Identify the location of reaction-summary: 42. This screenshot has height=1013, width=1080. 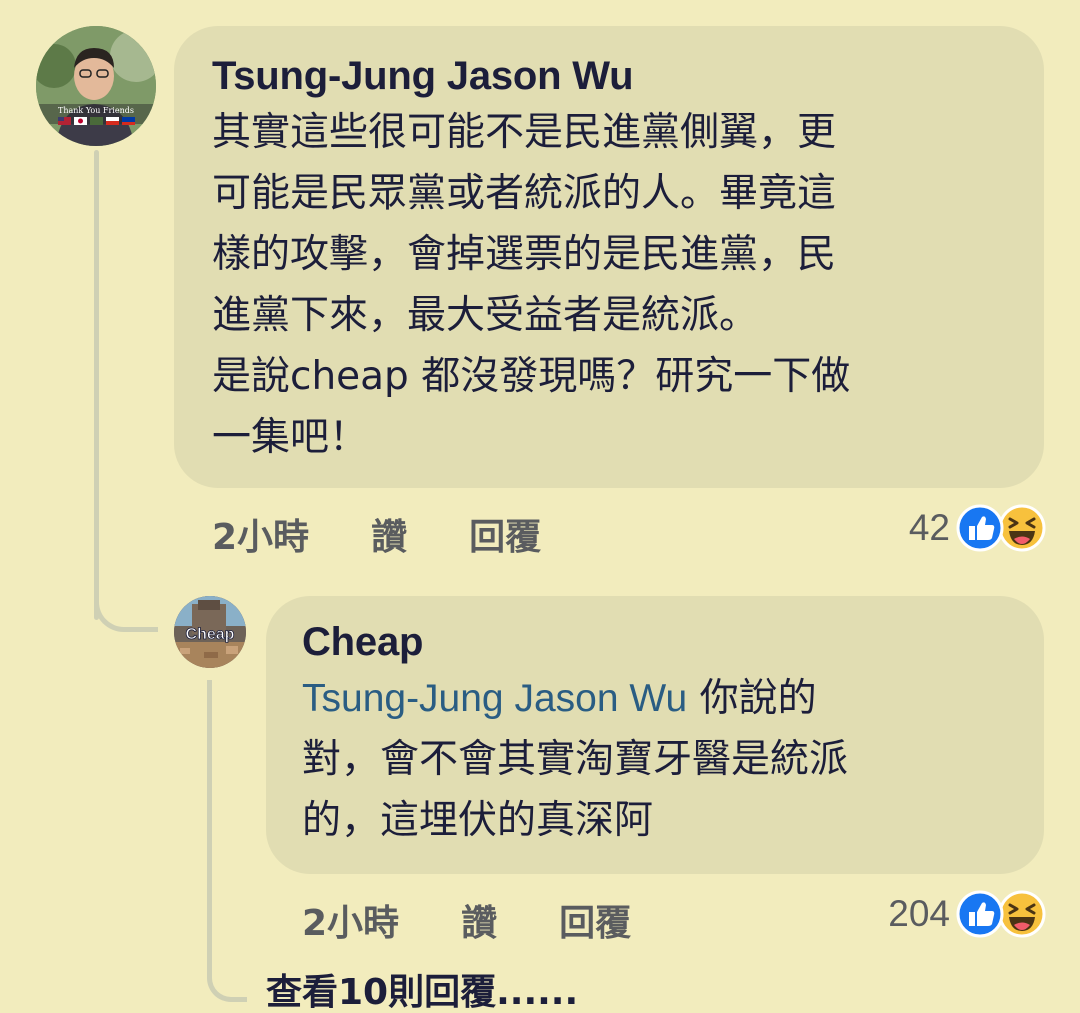
(977, 528).